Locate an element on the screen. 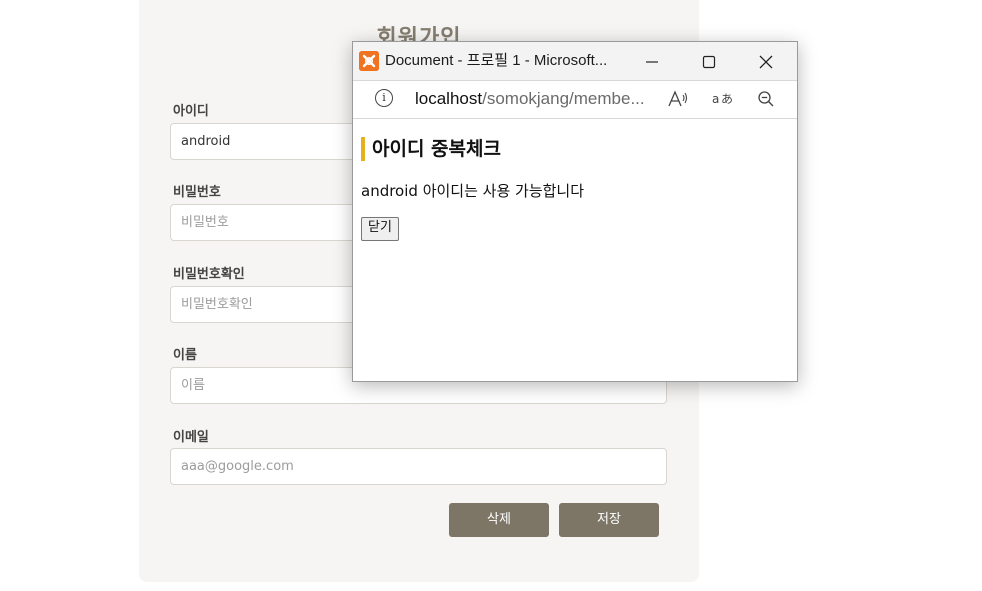 Image resolution: width=982 pixels, height=591 pixels. read-aloud-icon is located at coordinates (678, 99).